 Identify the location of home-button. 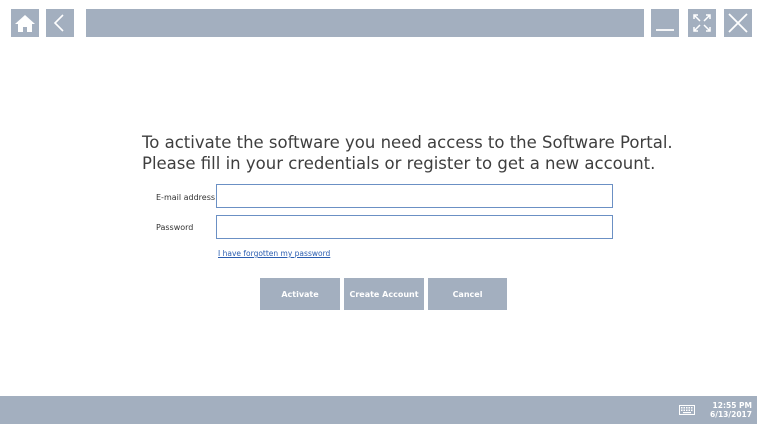
(25, 23).